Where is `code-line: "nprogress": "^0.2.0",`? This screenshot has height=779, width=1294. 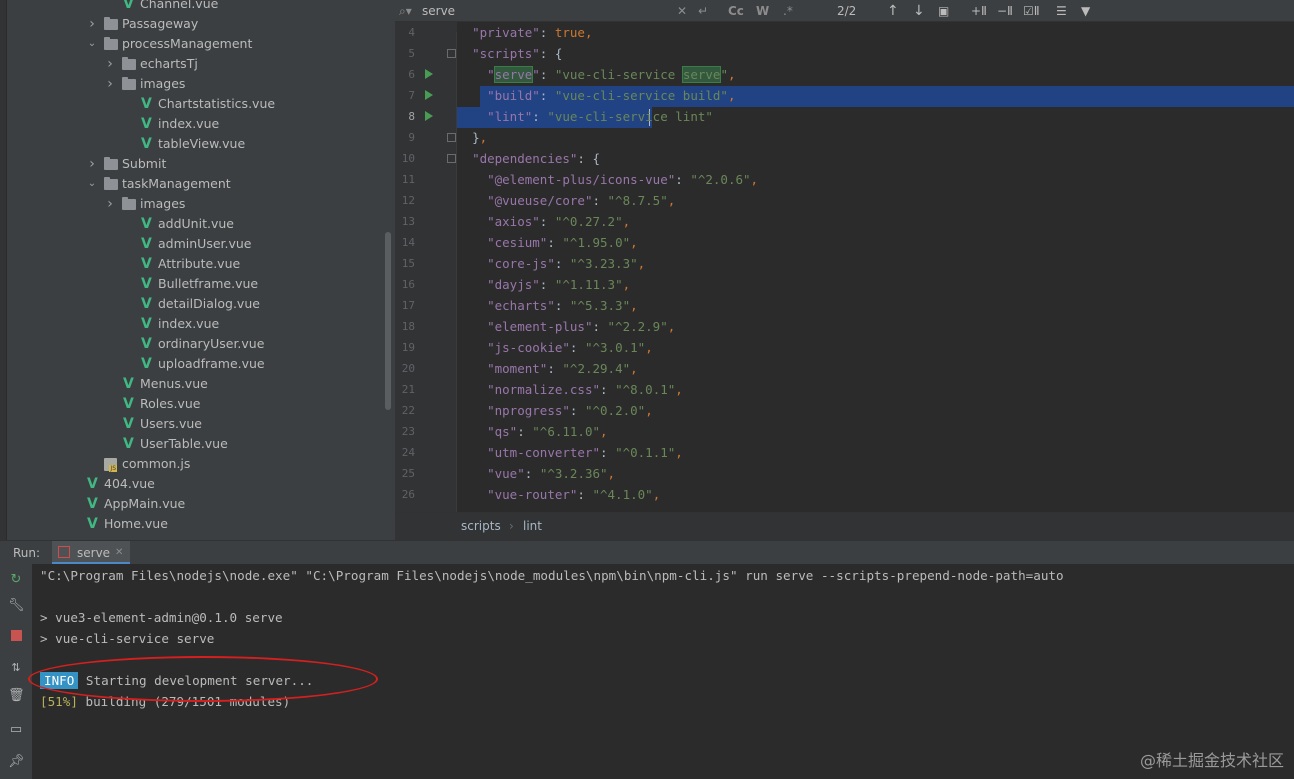
code-line: "nprogress": "^0.2.0", is located at coordinates (570, 410).